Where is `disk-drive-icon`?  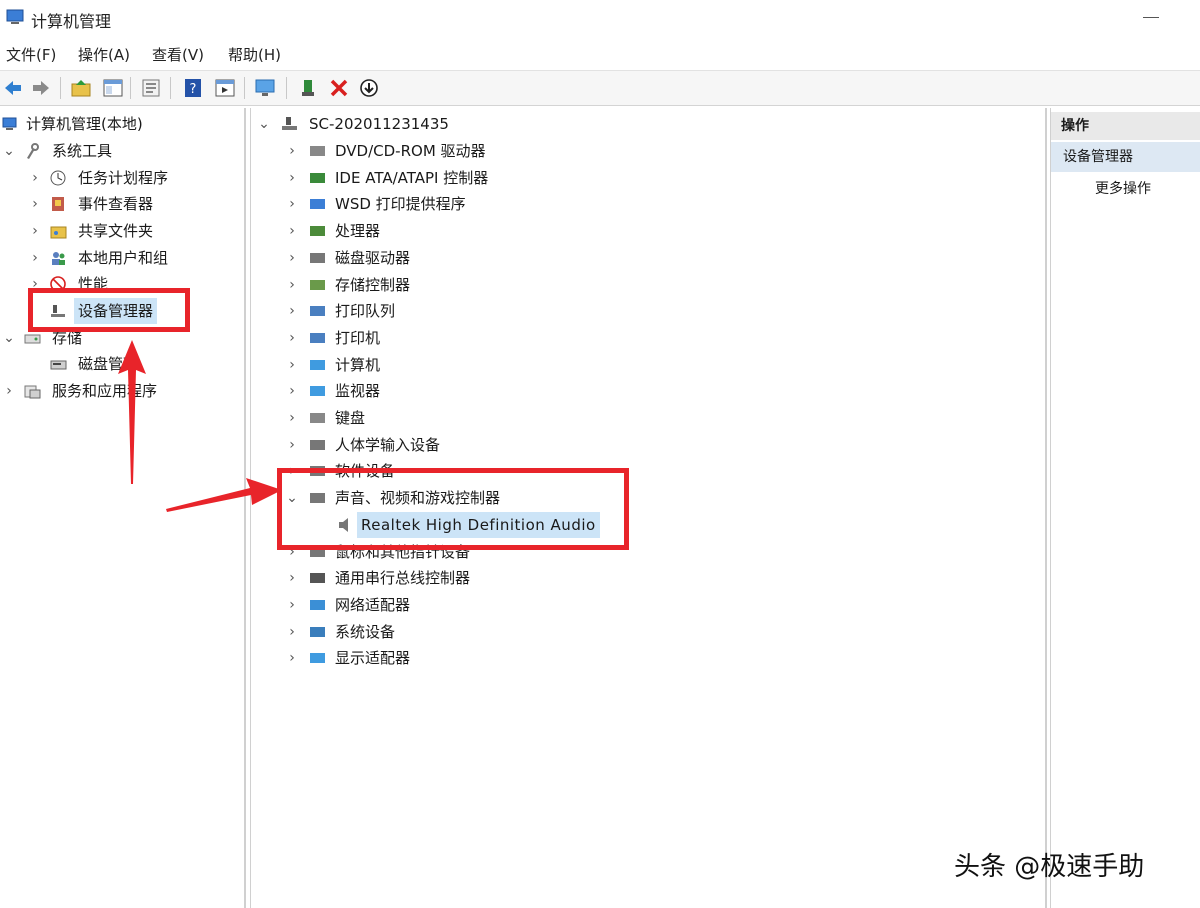
disk-drive-icon is located at coordinates (317, 257).